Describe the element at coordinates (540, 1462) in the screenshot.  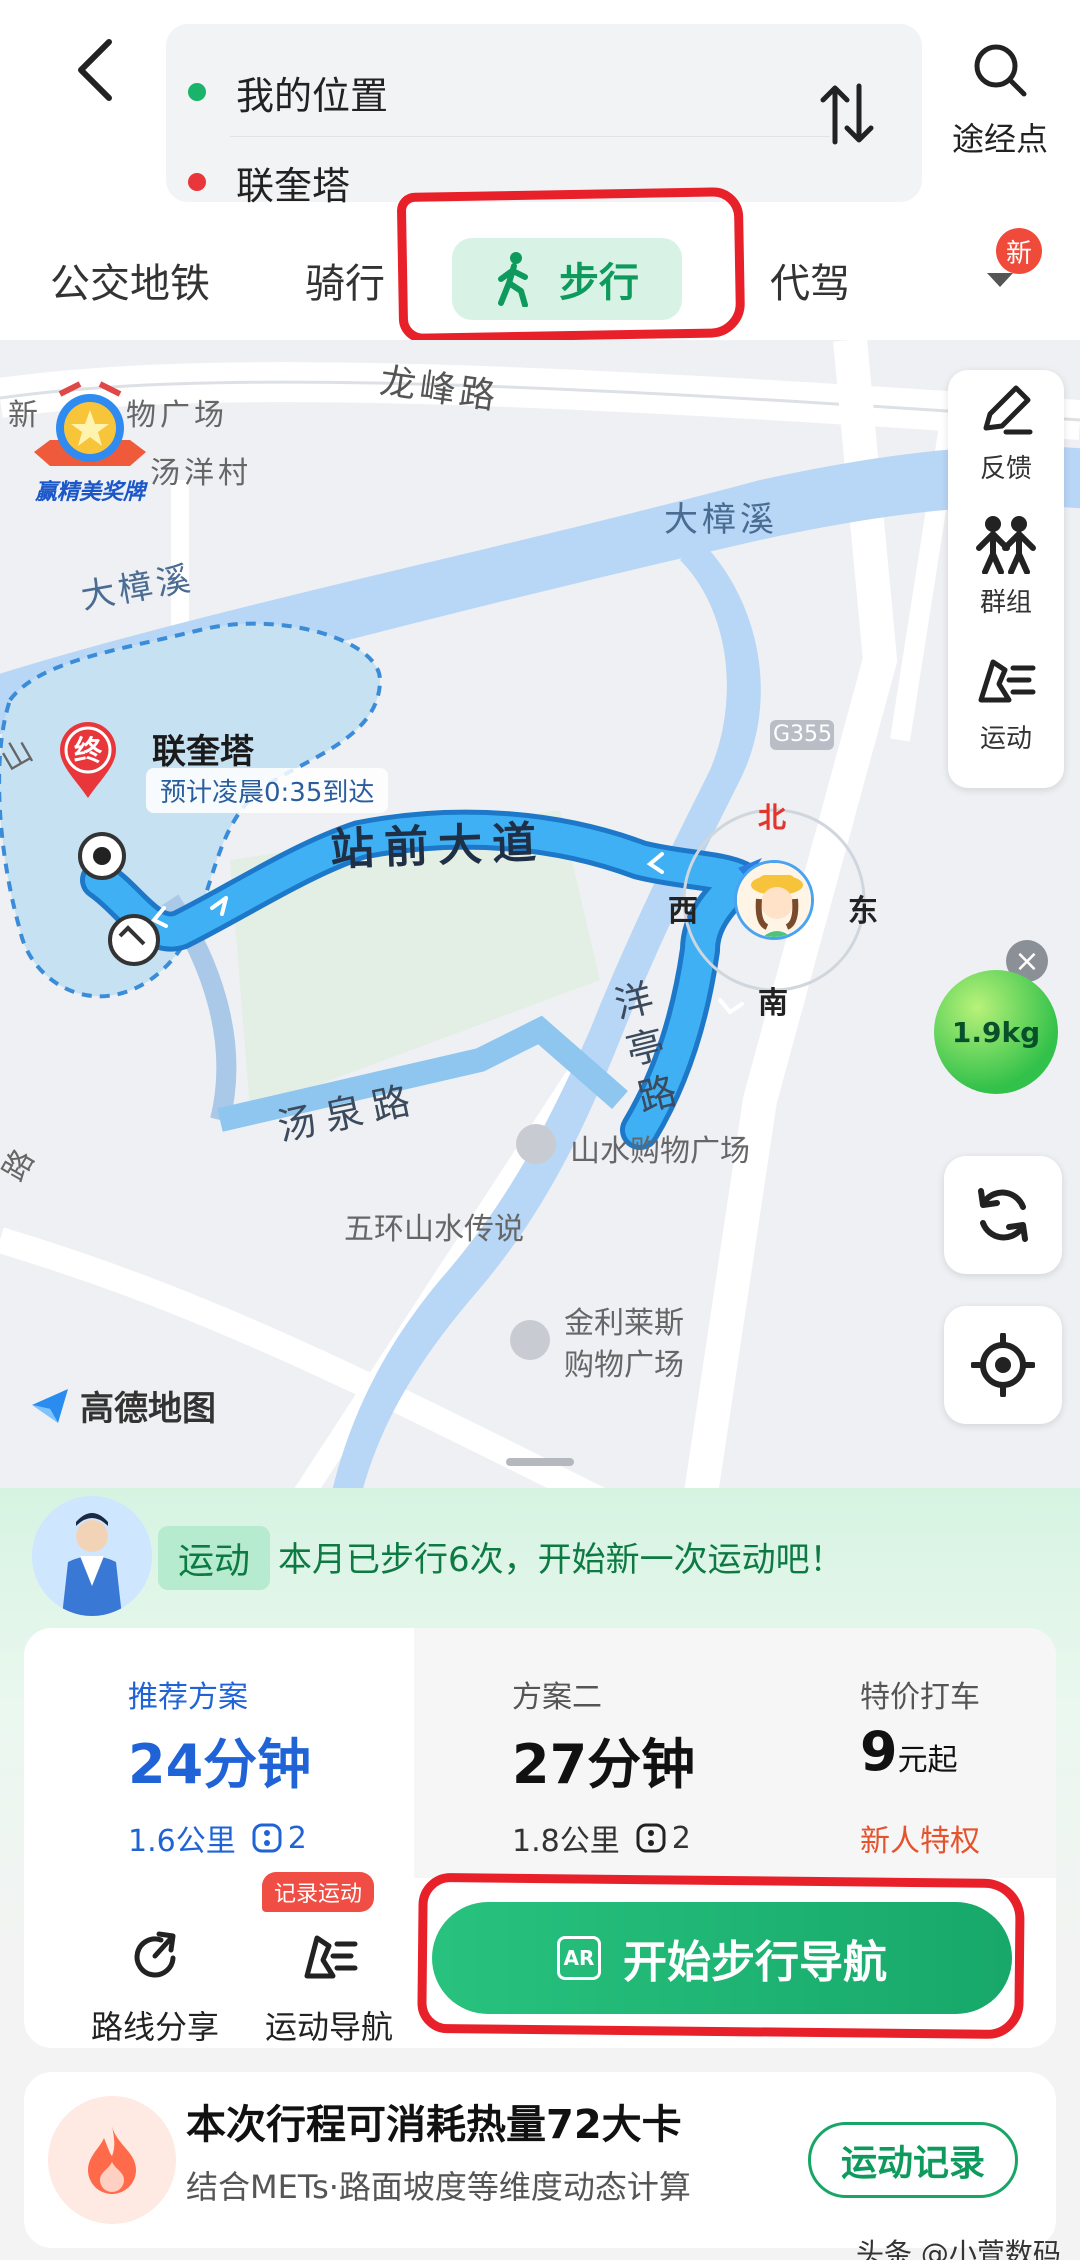
I see `panel-drag-handle` at that location.